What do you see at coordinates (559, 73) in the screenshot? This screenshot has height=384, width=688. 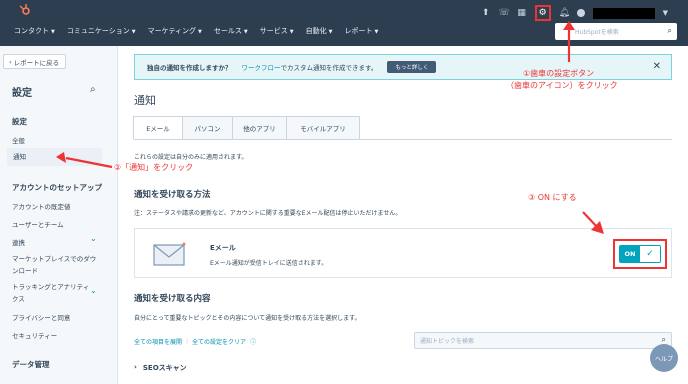 I see `annotation-step1: ①歯車の設定ボタン` at bounding box center [559, 73].